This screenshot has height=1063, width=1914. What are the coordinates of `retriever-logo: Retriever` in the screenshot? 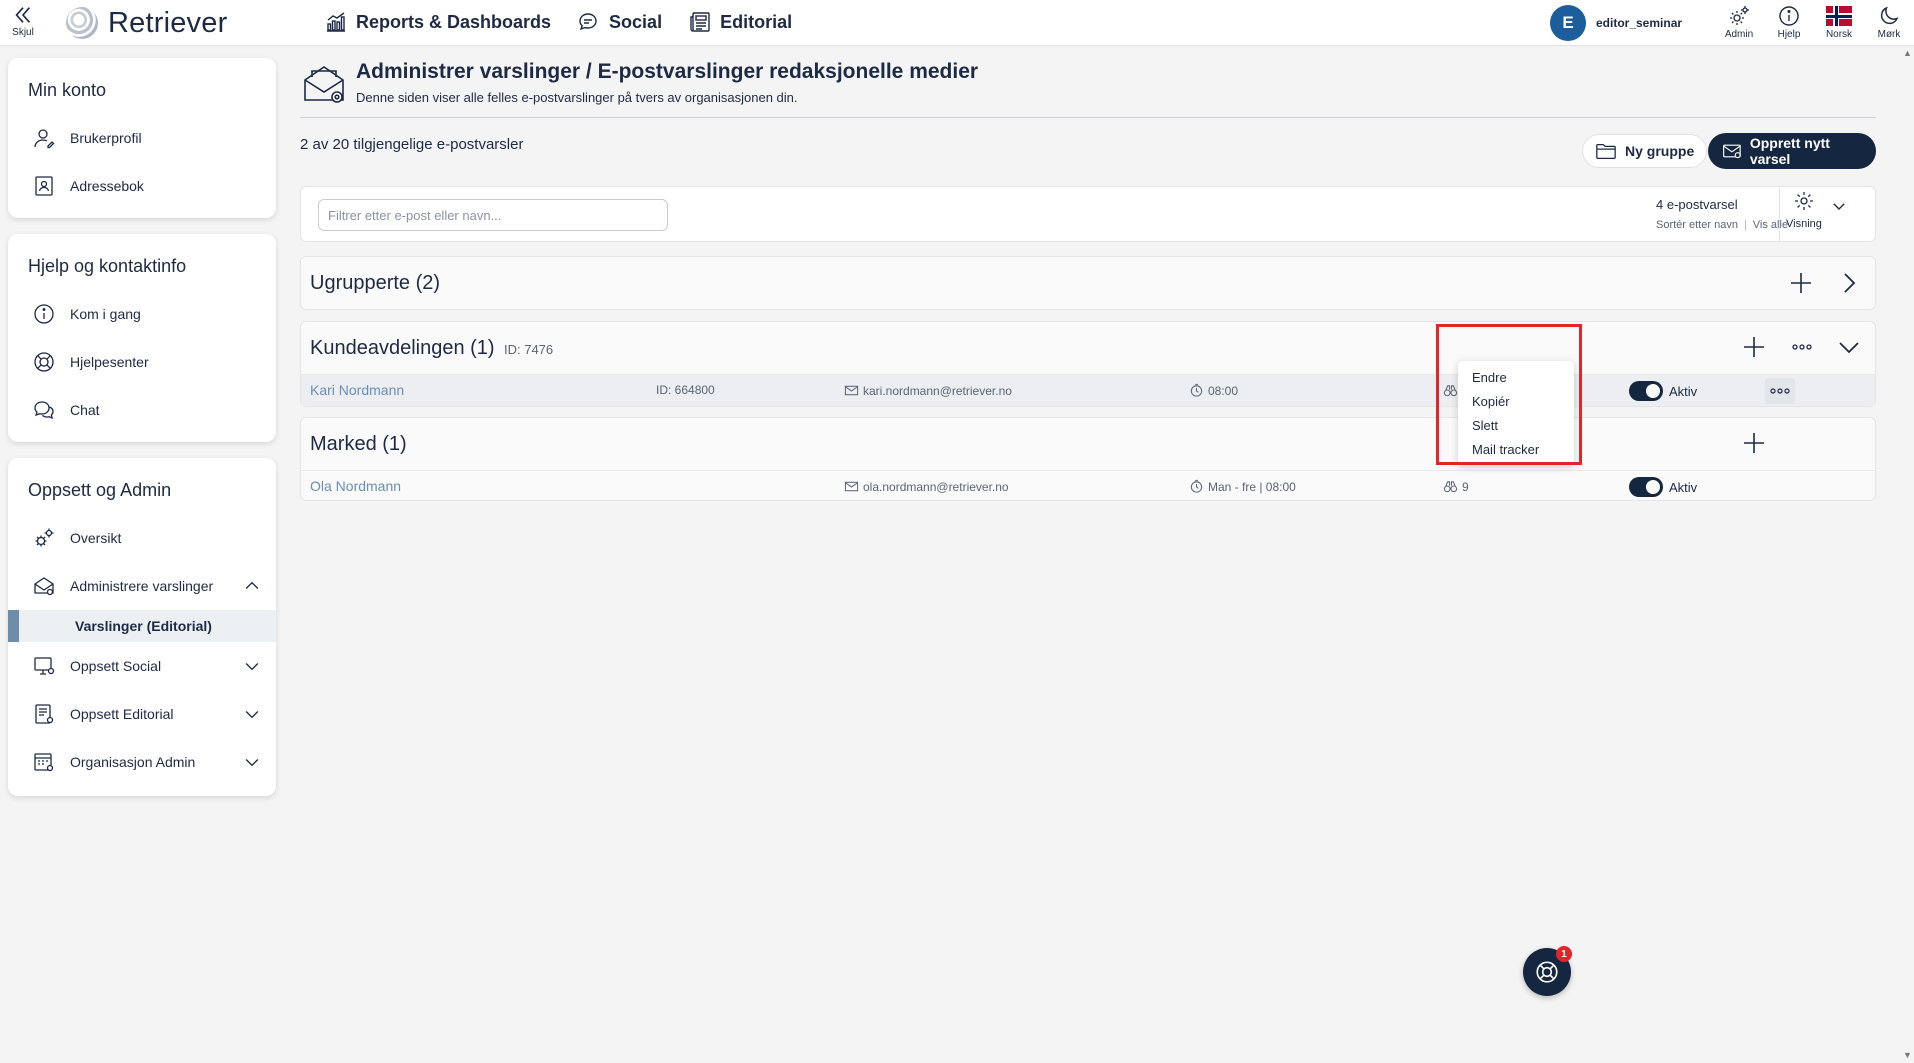 It's located at (146, 23).